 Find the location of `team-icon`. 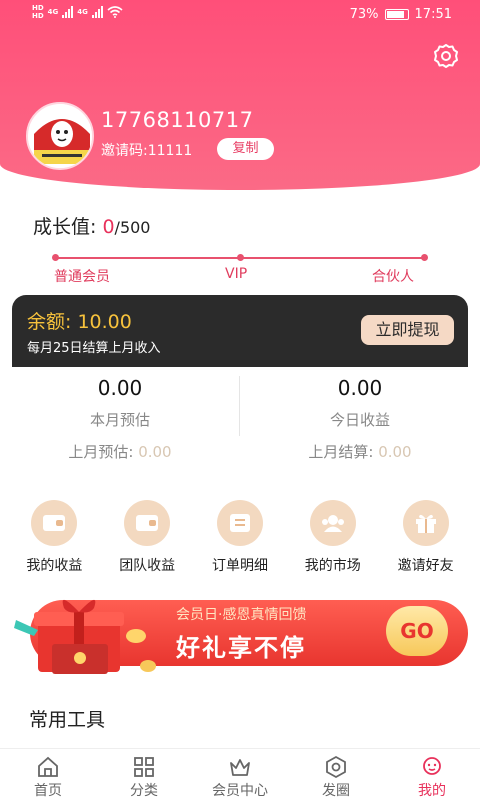

team-icon is located at coordinates (332, 523).